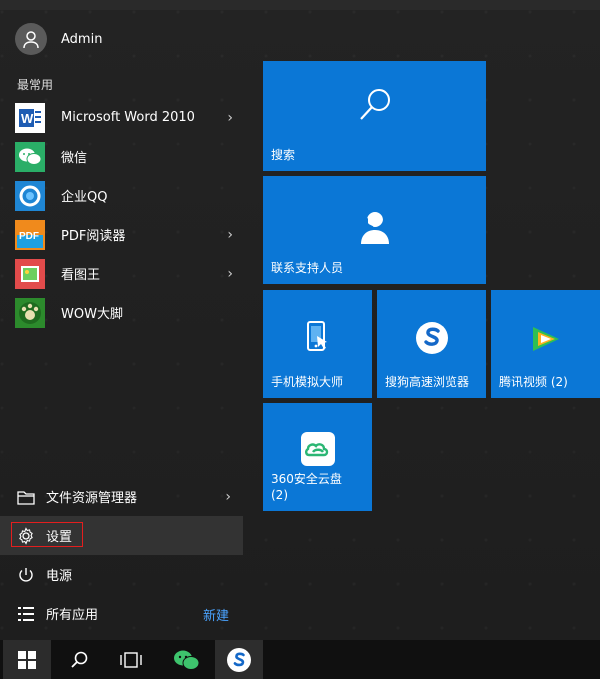 The image size is (600, 679). What do you see at coordinates (121, 535) in the screenshot?
I see `settings-item: 设置` at bounding box center [121, 535].